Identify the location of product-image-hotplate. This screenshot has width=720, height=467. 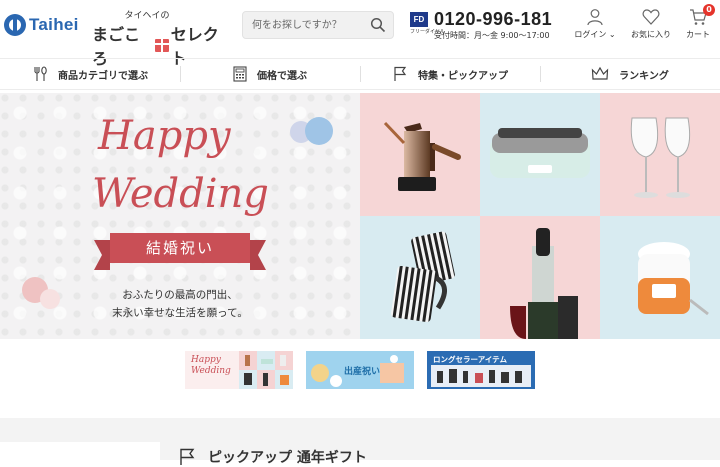
(540, 154).